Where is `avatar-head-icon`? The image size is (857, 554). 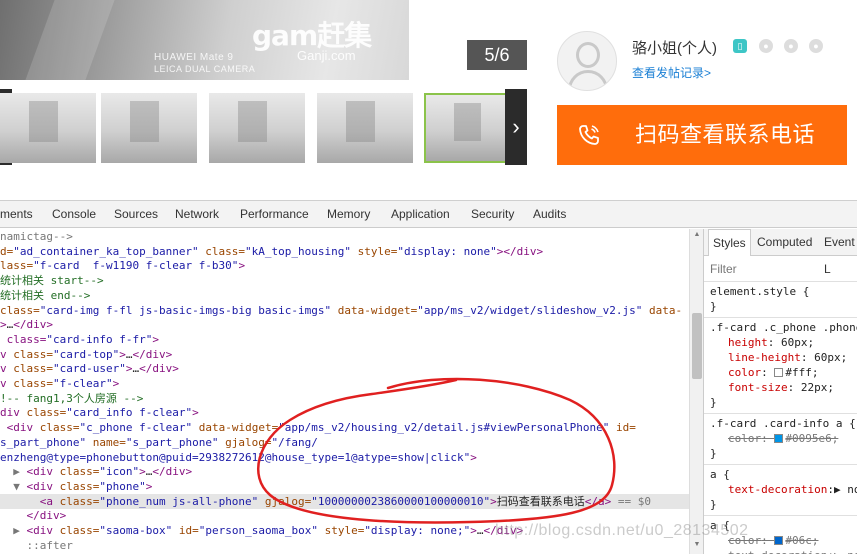 avatar-head-icon is located at coordinates (588, 55).